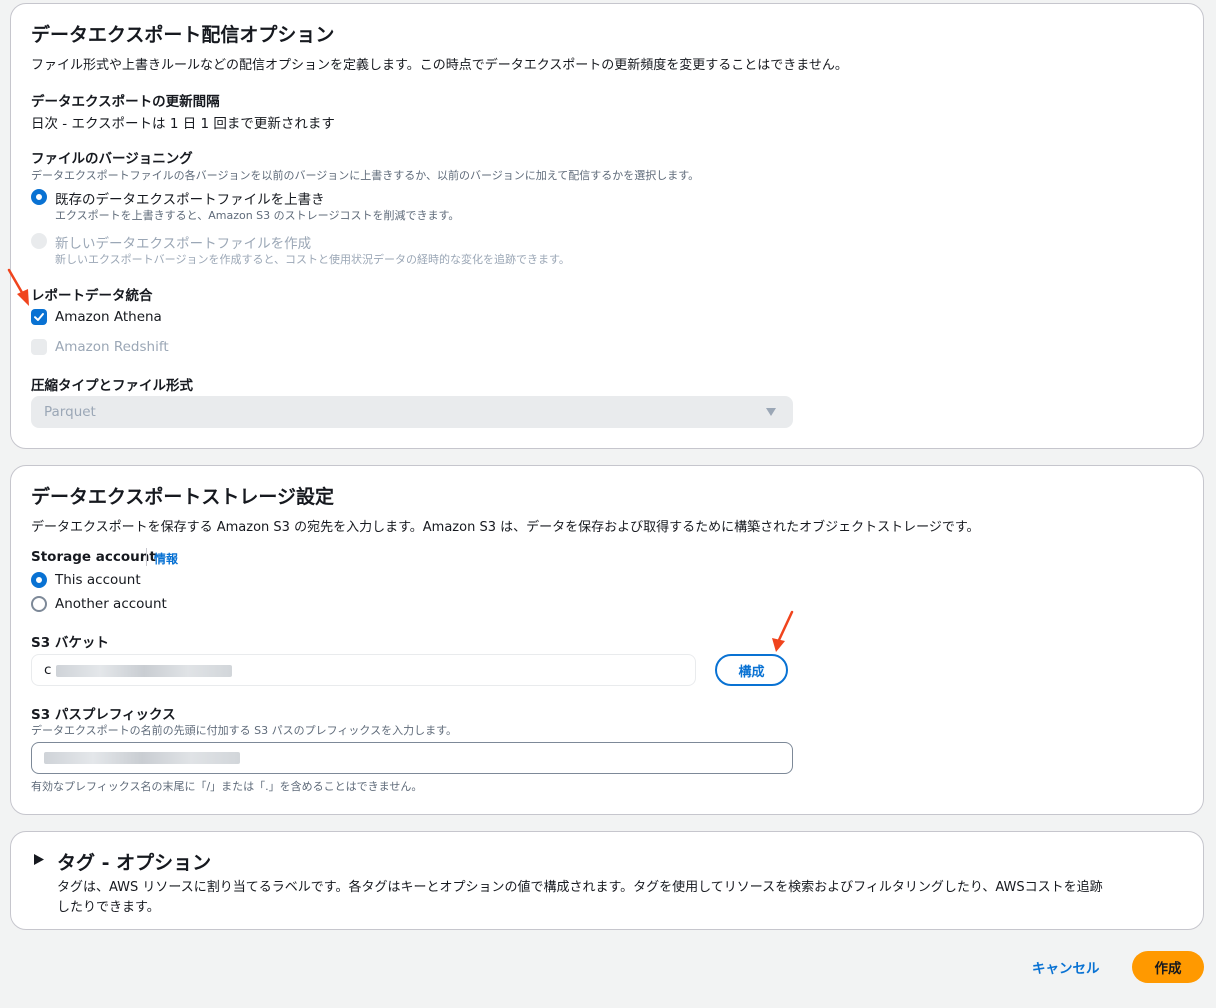 The width and height of the screenshot is (1216, 1008). I want to click on s3-bucket-input: c, so click(363, 670).